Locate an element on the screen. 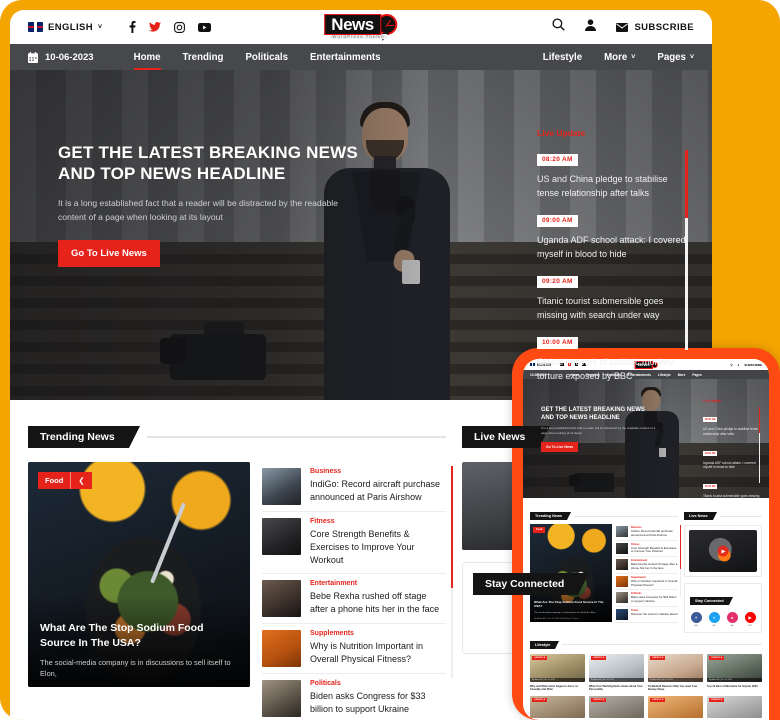 The height and width of the screenshot is (720, 780). card-meta: By Admin BD | Dec 14, 2023 is located at coordinates (734, 679).